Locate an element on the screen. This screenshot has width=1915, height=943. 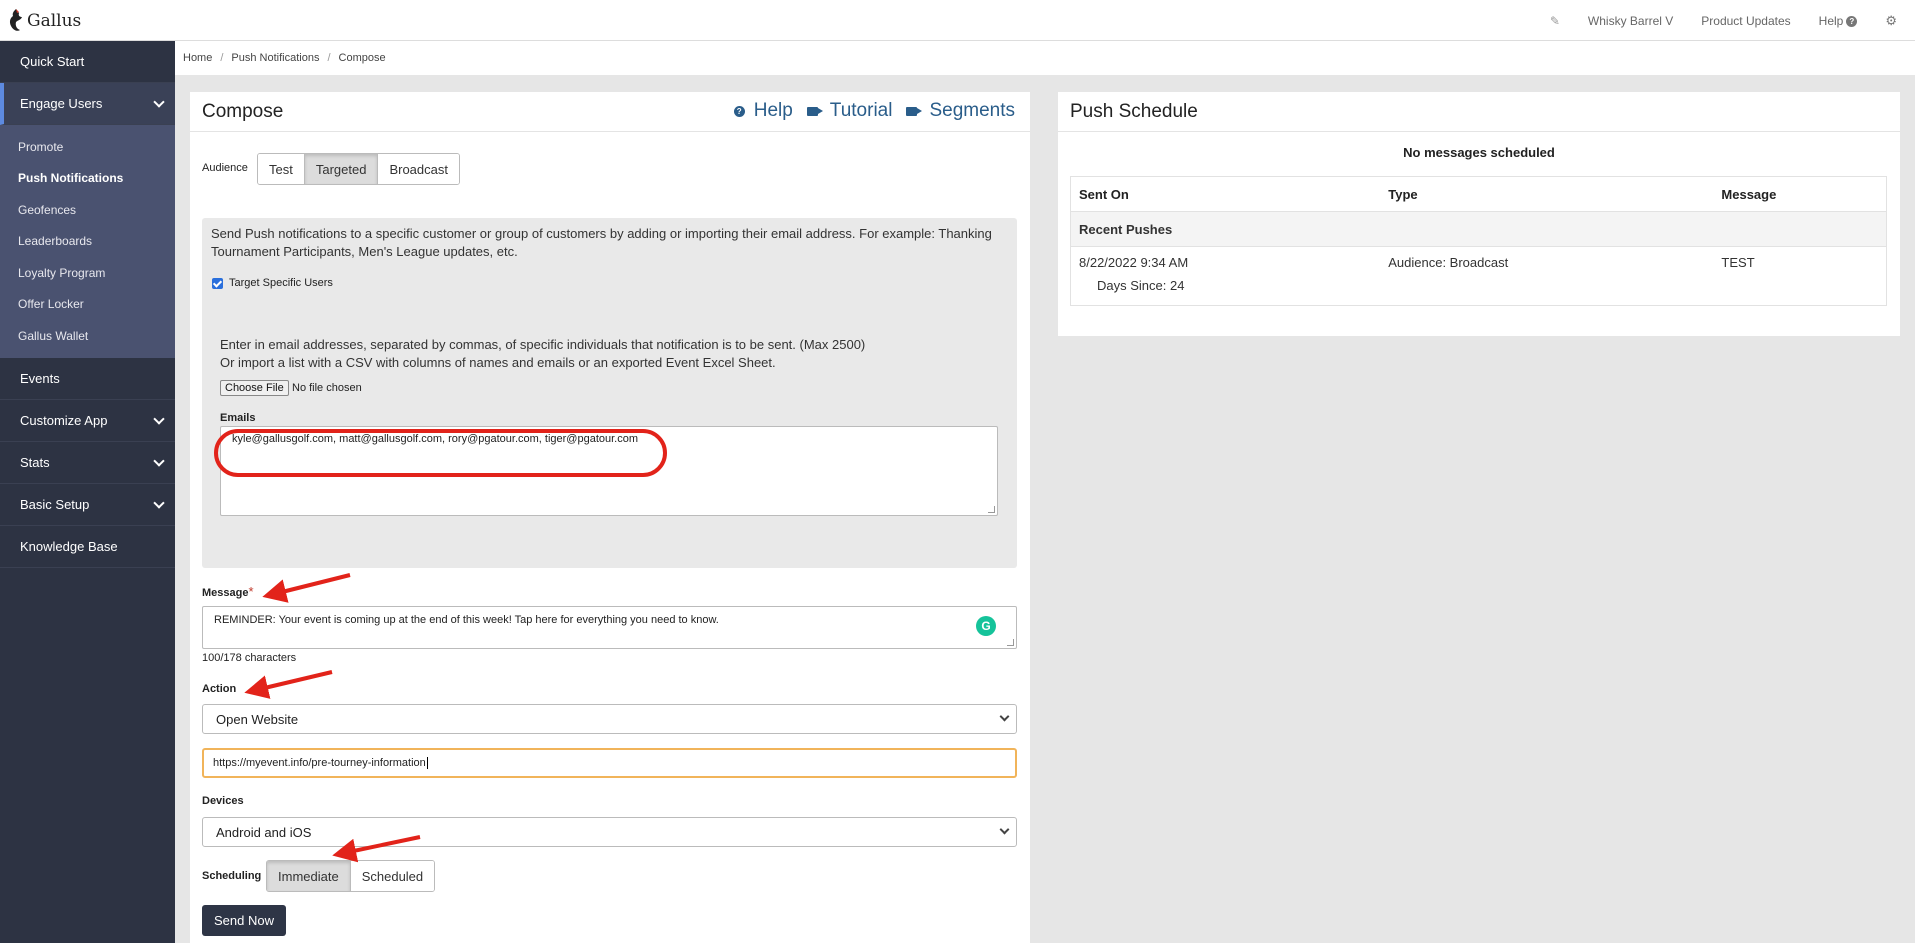
required-marker: * is located at coordinates (251, 591).